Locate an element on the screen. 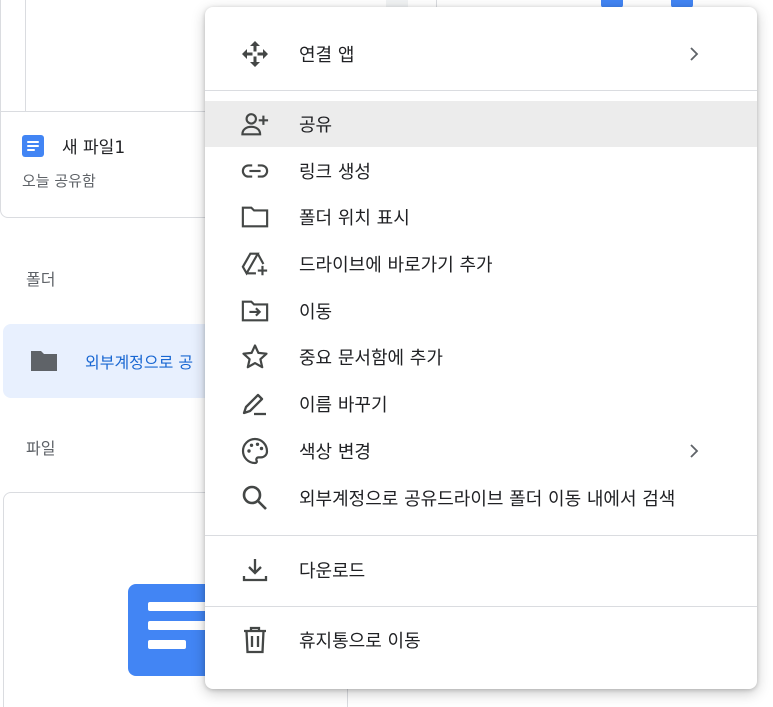 Image resolution: width=773 pixels, height=707 pixels. menu-item-rename: 이름 바꾸기 is located at coordinates (481, 404).